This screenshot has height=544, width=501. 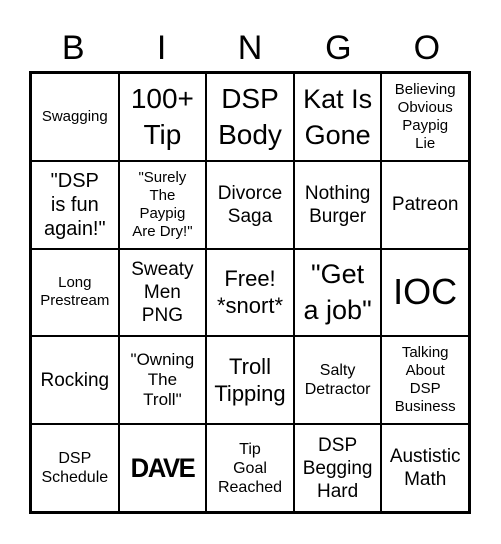 I want to click on bingo-cell: Divorce Saga, so click(x=250, y=204).